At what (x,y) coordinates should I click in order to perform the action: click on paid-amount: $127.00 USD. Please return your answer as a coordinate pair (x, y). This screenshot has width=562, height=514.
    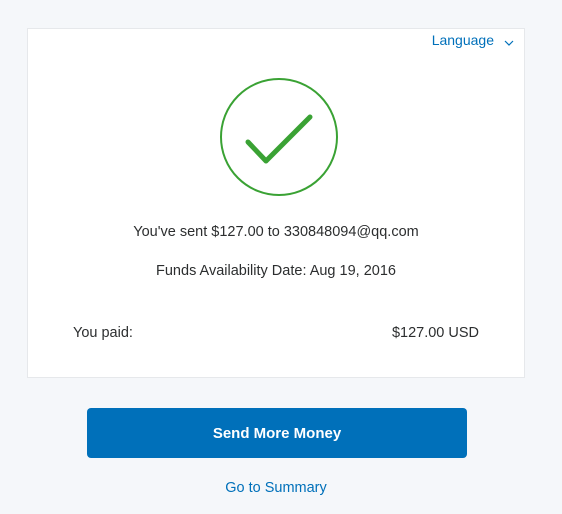
    Looking at the image, I should click on (435, 333).